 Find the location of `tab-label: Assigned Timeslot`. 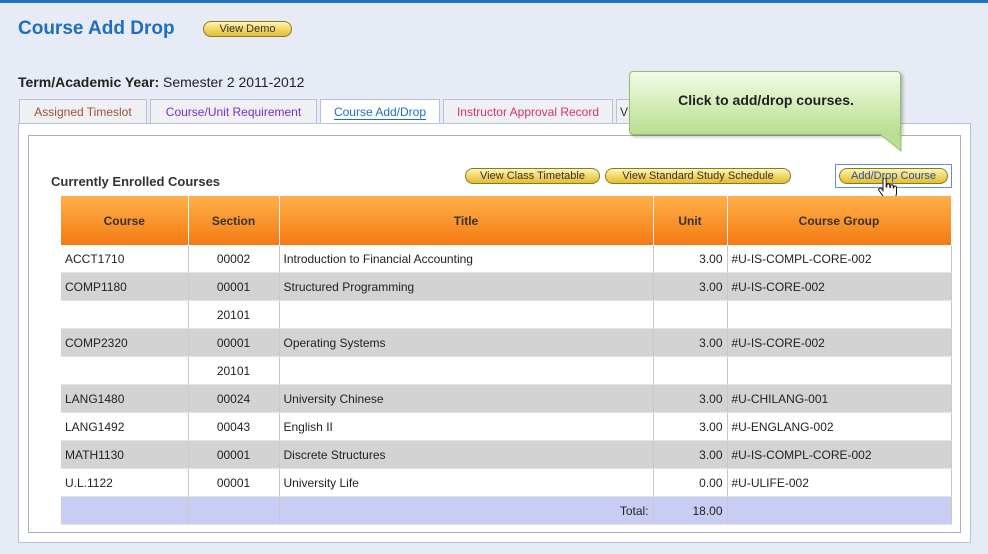

tab-label: Assigned Timeslot is located at coordinates (83, 112).